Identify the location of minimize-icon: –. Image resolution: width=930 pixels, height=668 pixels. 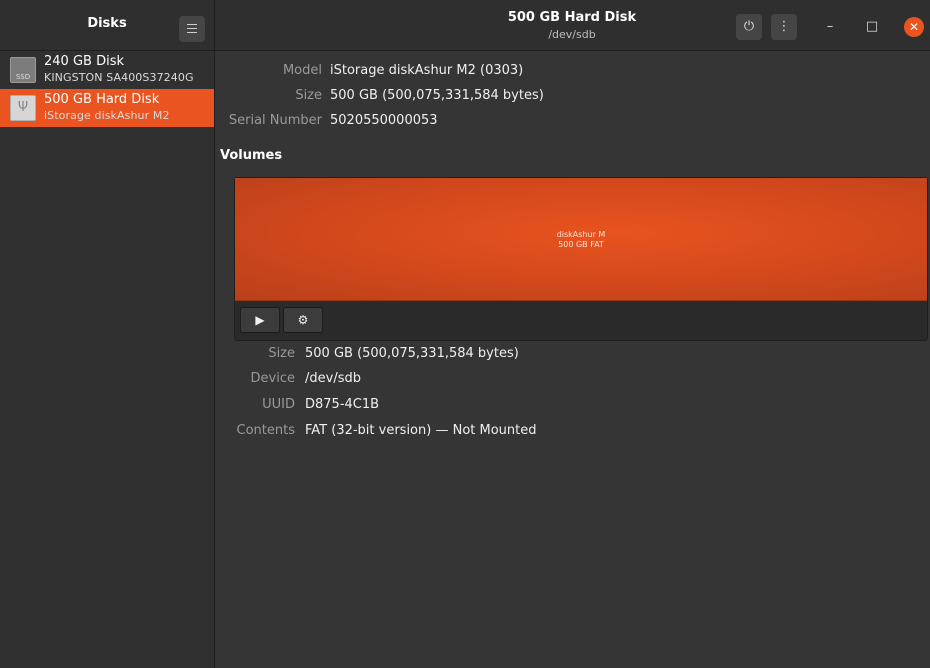
(830, 26).